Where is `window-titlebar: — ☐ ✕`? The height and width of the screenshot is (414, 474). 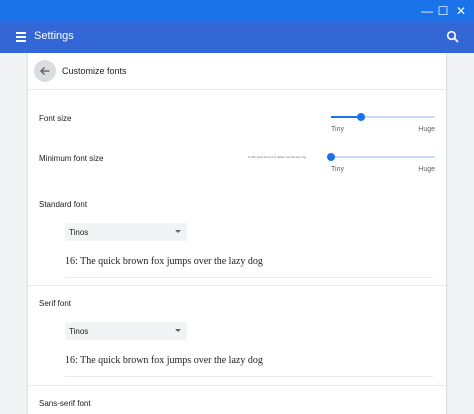 window-titlebar: — ☐ ✕ is located at coordinates (237, 11).